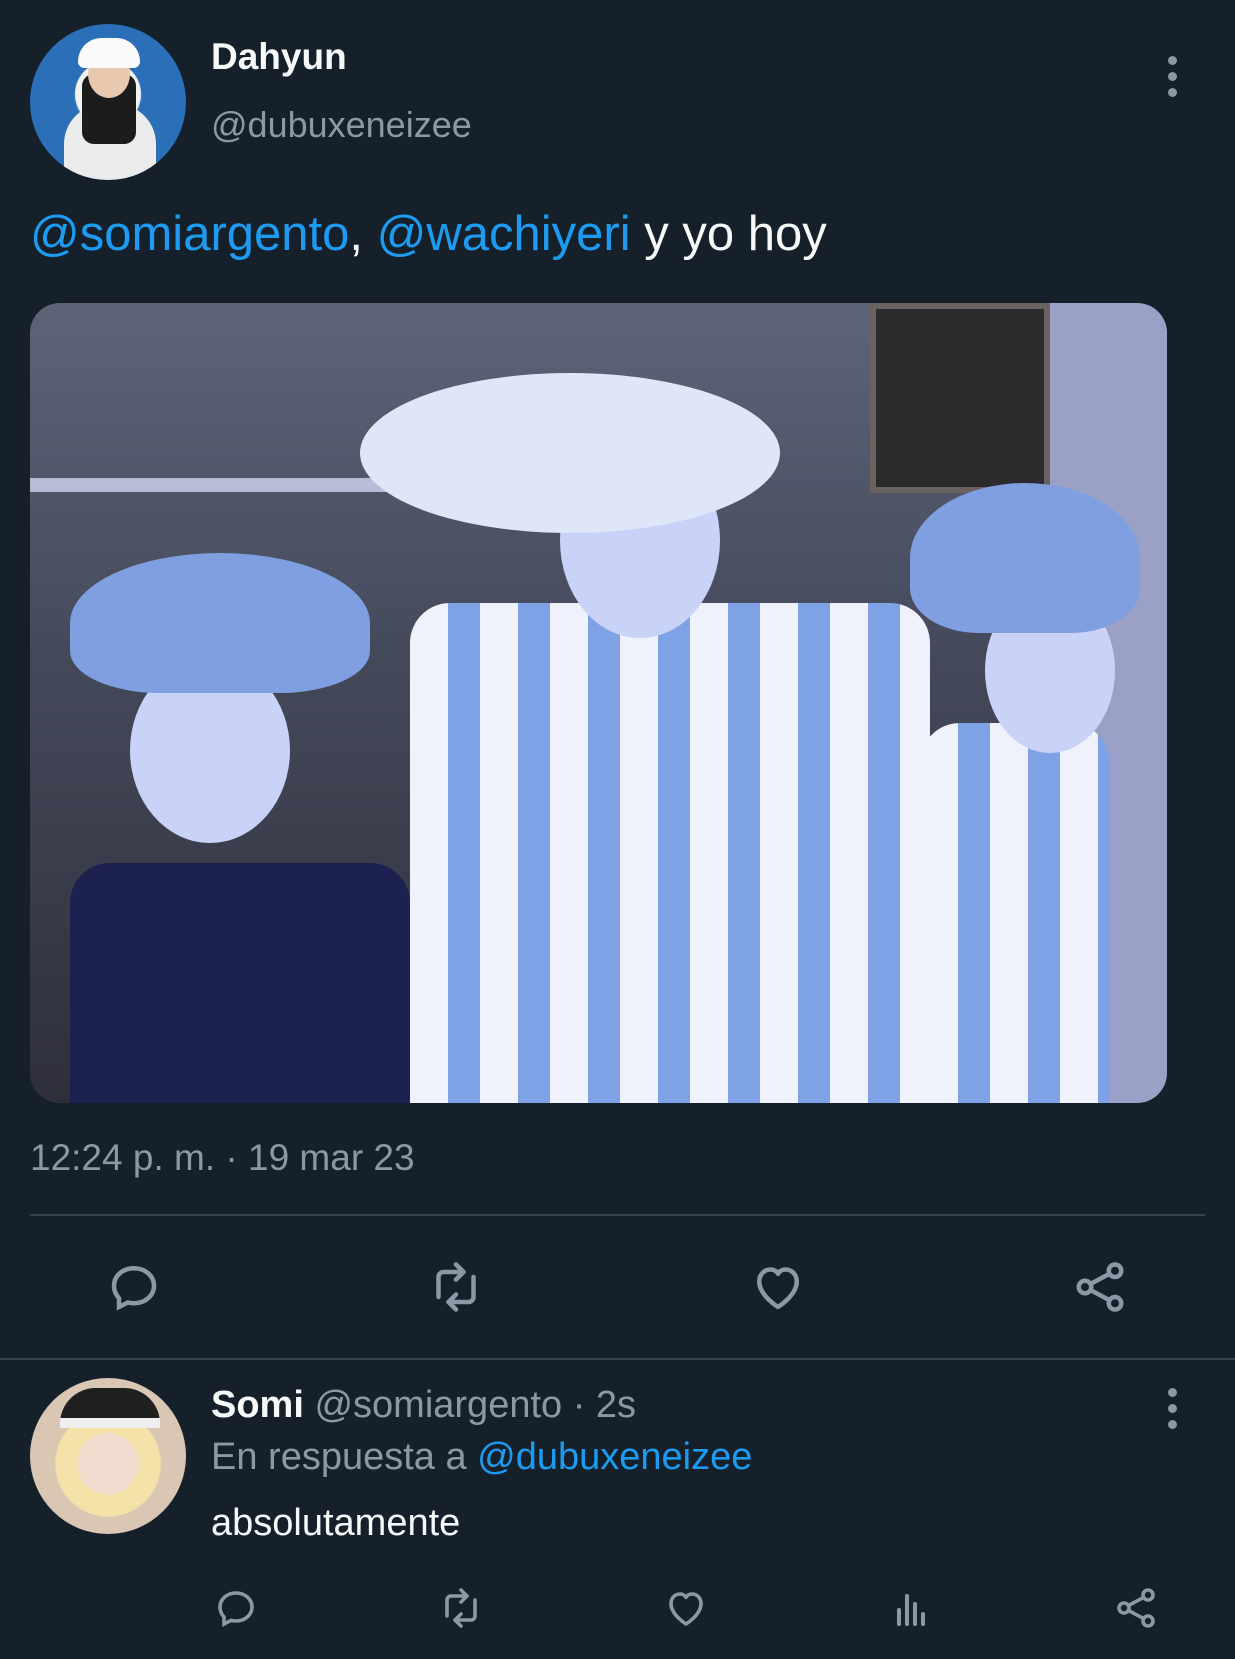 Image resolution: width=1235 pixels, height=1659 pixels. What do you see at coordinates (614, 1457) in the screenshot?
I see `mention-link: @dubuxeneizee` at bounding box center [614, 1457].